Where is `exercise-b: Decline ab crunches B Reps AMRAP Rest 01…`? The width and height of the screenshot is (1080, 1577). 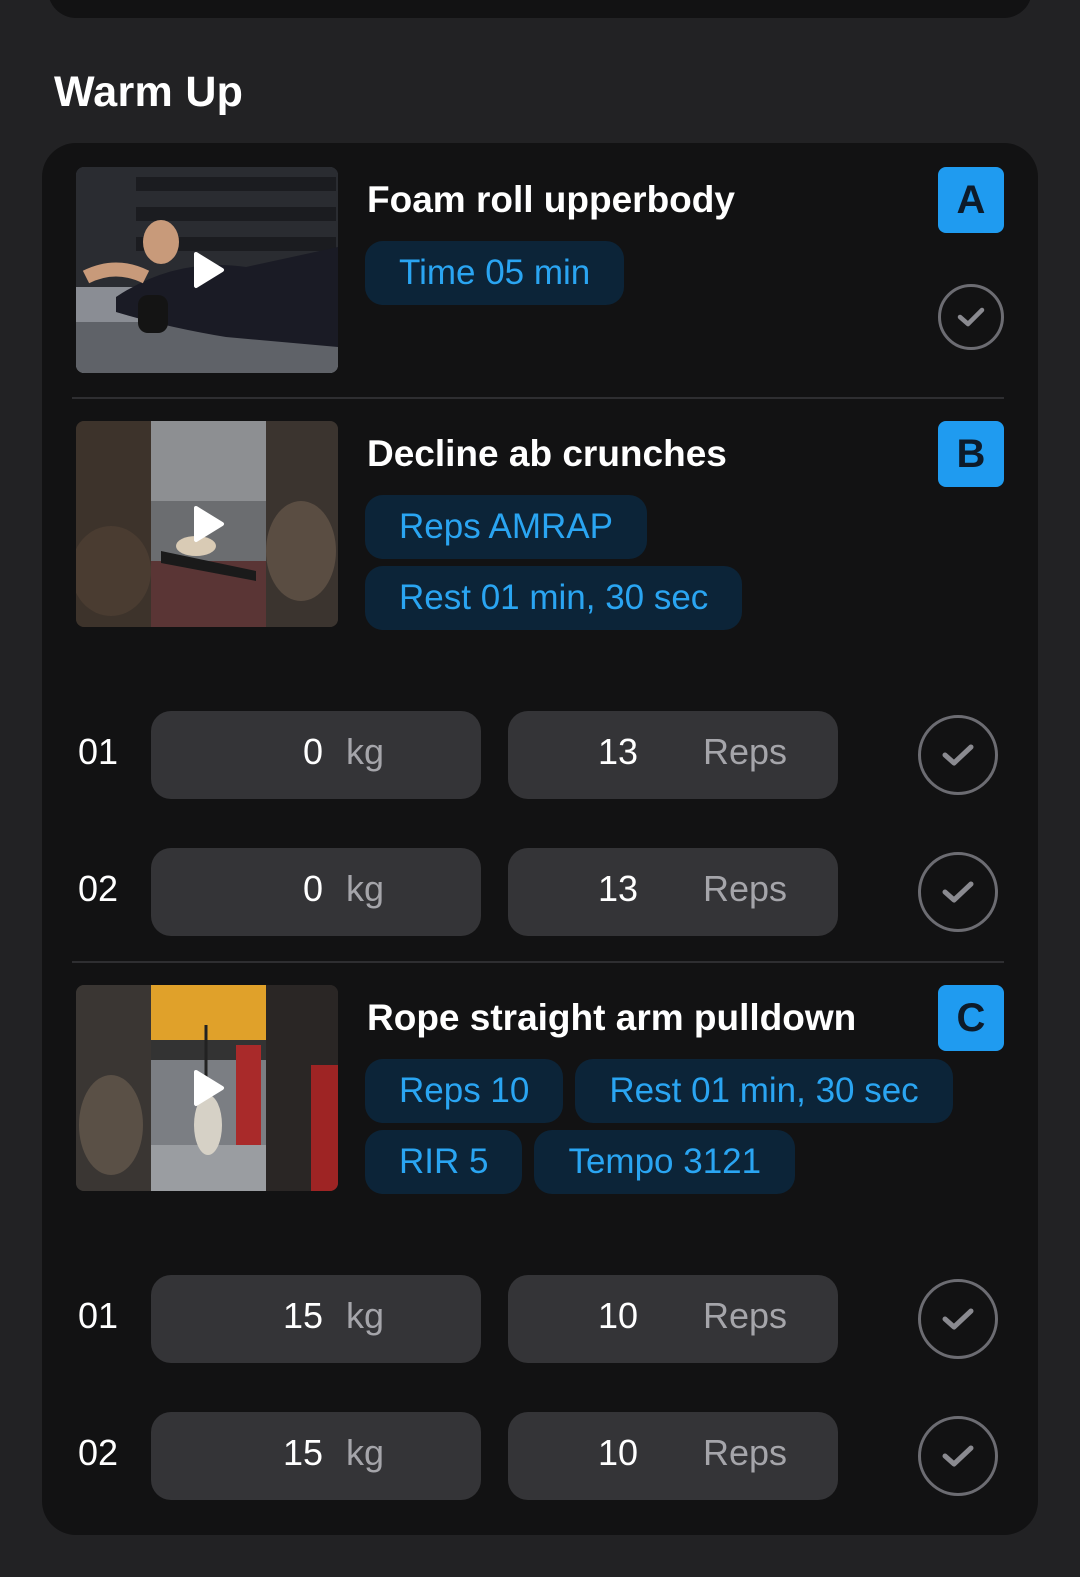 exercise-b: Decline ab crunches B Reps AMRAP Rest 01… is located at coordinates (540, 525).